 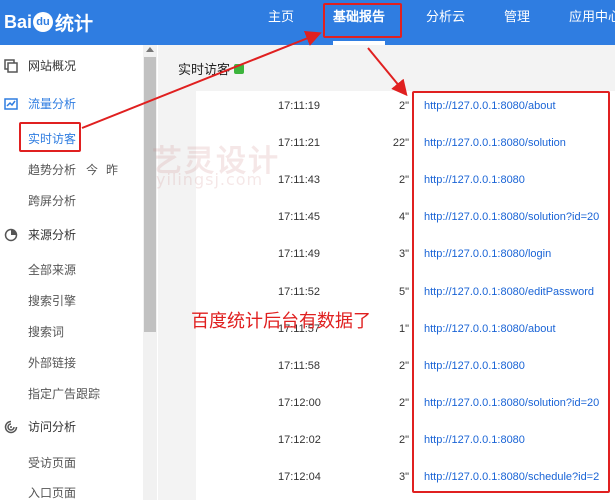 What do you see at coordinates (150, 49) in the screenshot?
I see `scroll-up-arrow-icon` at bounding box center [150, 49].